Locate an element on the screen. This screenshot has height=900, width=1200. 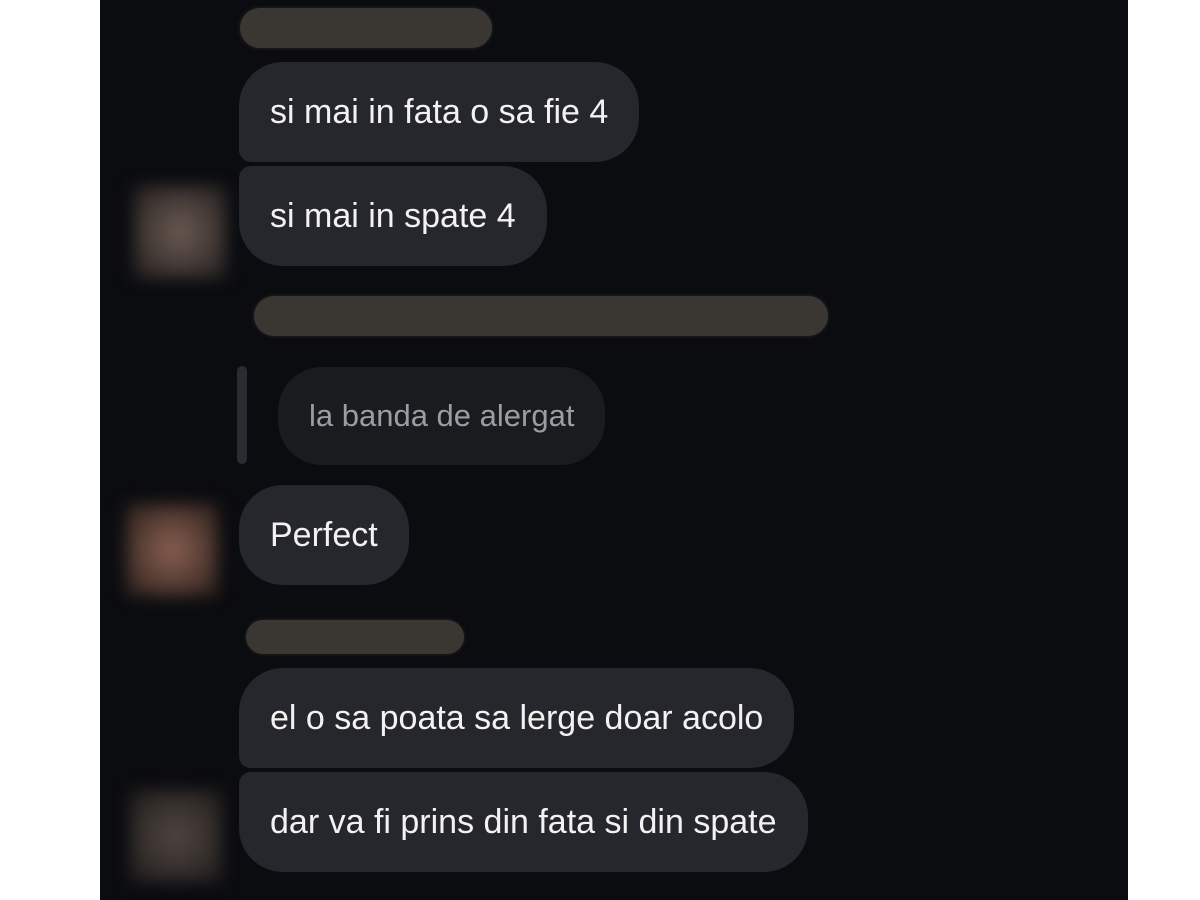
message-bubble: si mai in spate 4 is located at coordinates (393, 216).